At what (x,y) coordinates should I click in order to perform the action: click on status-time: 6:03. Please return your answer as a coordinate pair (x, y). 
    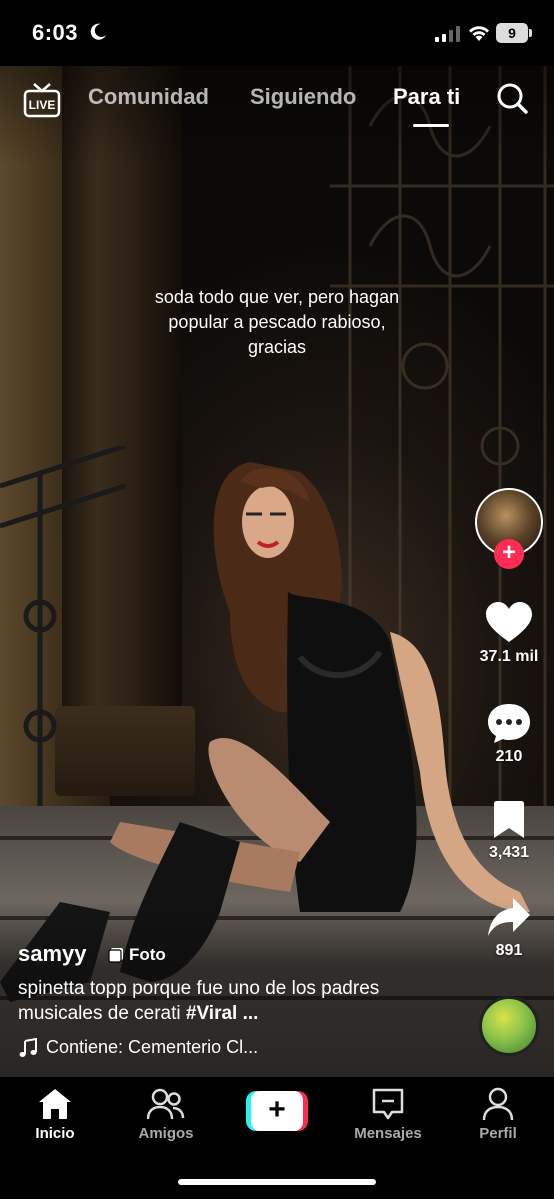
    Looking at the image, I should click on (55, 32).